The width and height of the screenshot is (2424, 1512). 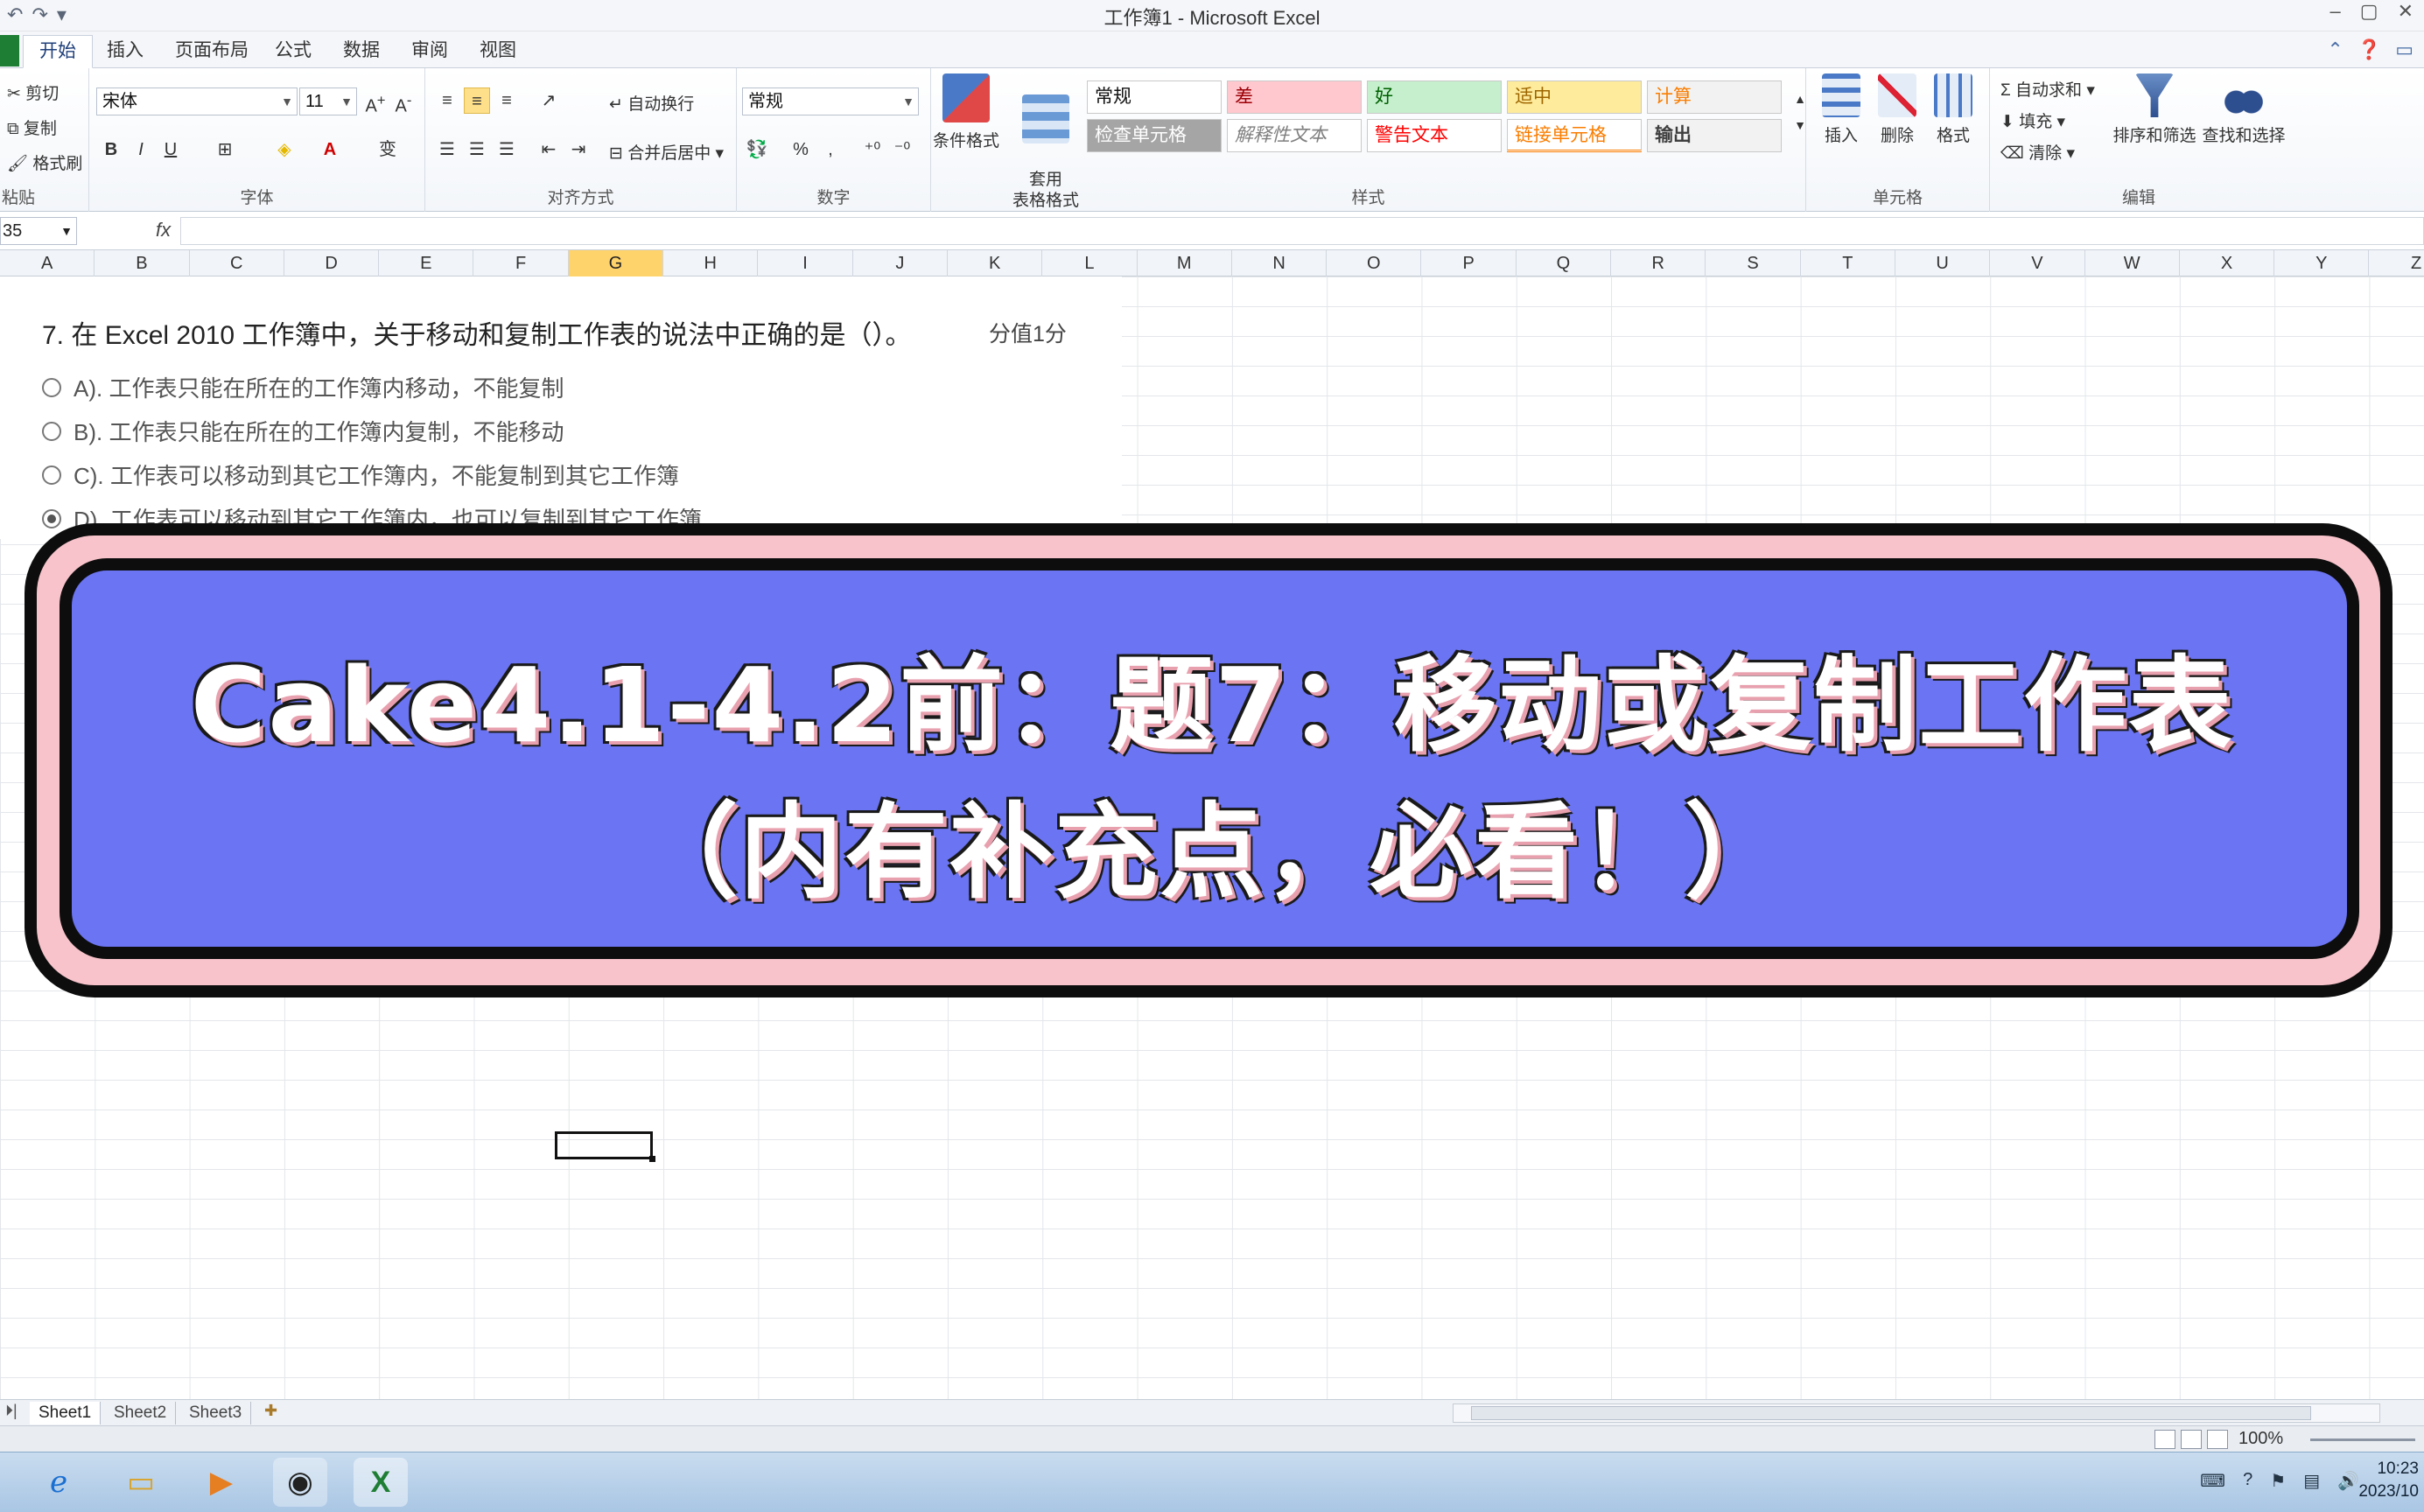 What do you see at coordinates (211, 51) in the screenshot?
I see `tab-page-layout: 页面布局` at bounding box center [211, 51].